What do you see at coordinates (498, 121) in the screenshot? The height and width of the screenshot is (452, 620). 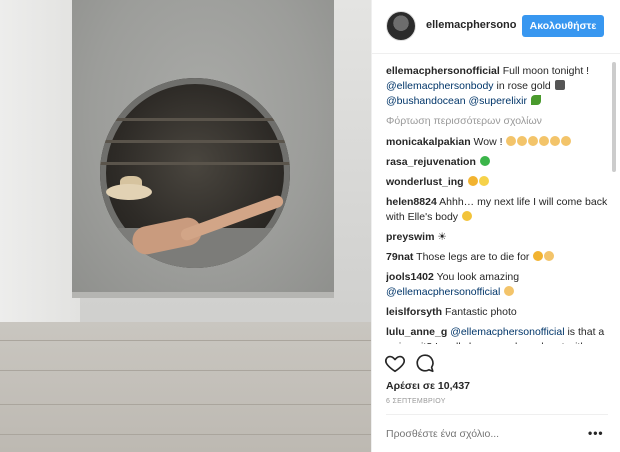 I see `load-more-comments-link: Φόρτωση περισσότερων σχολίων` at bounding box center [498, 121].